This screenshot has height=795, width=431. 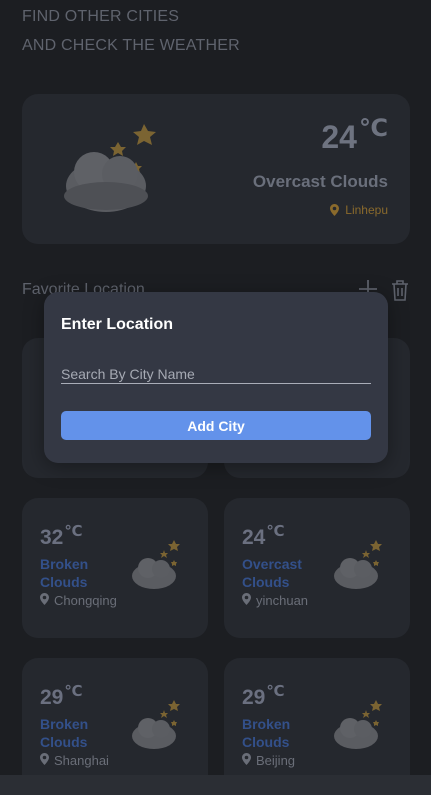 I want to click on add-city-button: Add City, so click(x=216, y=425).